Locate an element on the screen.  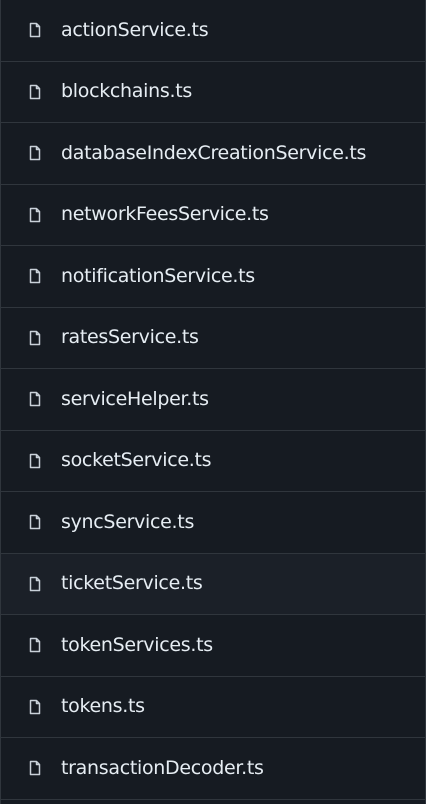
file-row-networkfeesservice: networkFeesService.ts is located at coordinates (213, 215).